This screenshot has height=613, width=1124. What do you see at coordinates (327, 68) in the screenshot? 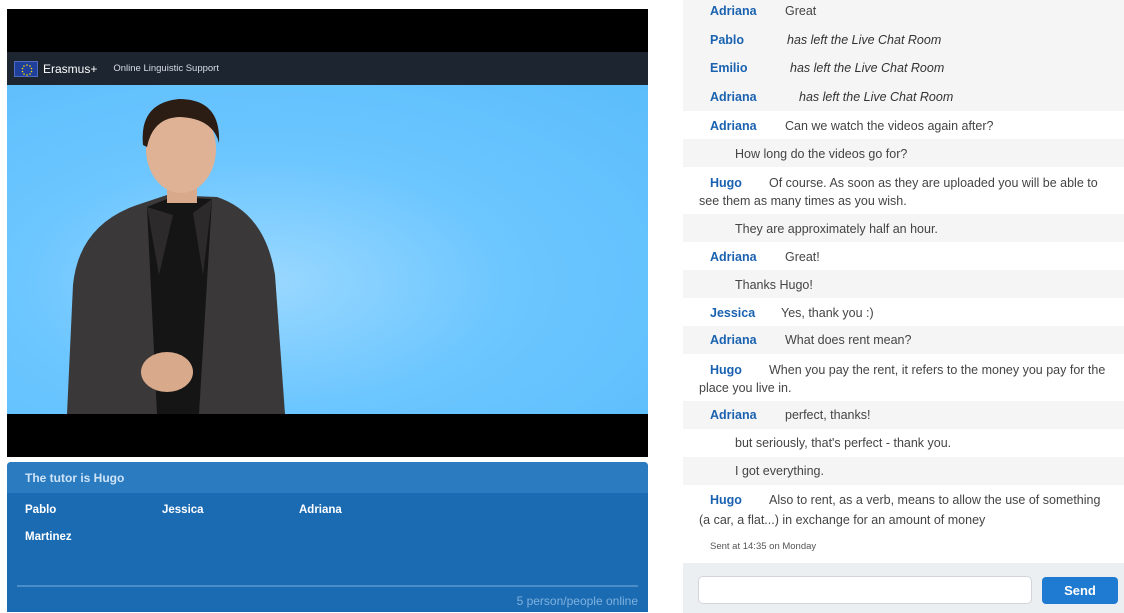
I see `brand-bar: Erasmus+ Online Linguistic Support` at bounding box center [327, 68].